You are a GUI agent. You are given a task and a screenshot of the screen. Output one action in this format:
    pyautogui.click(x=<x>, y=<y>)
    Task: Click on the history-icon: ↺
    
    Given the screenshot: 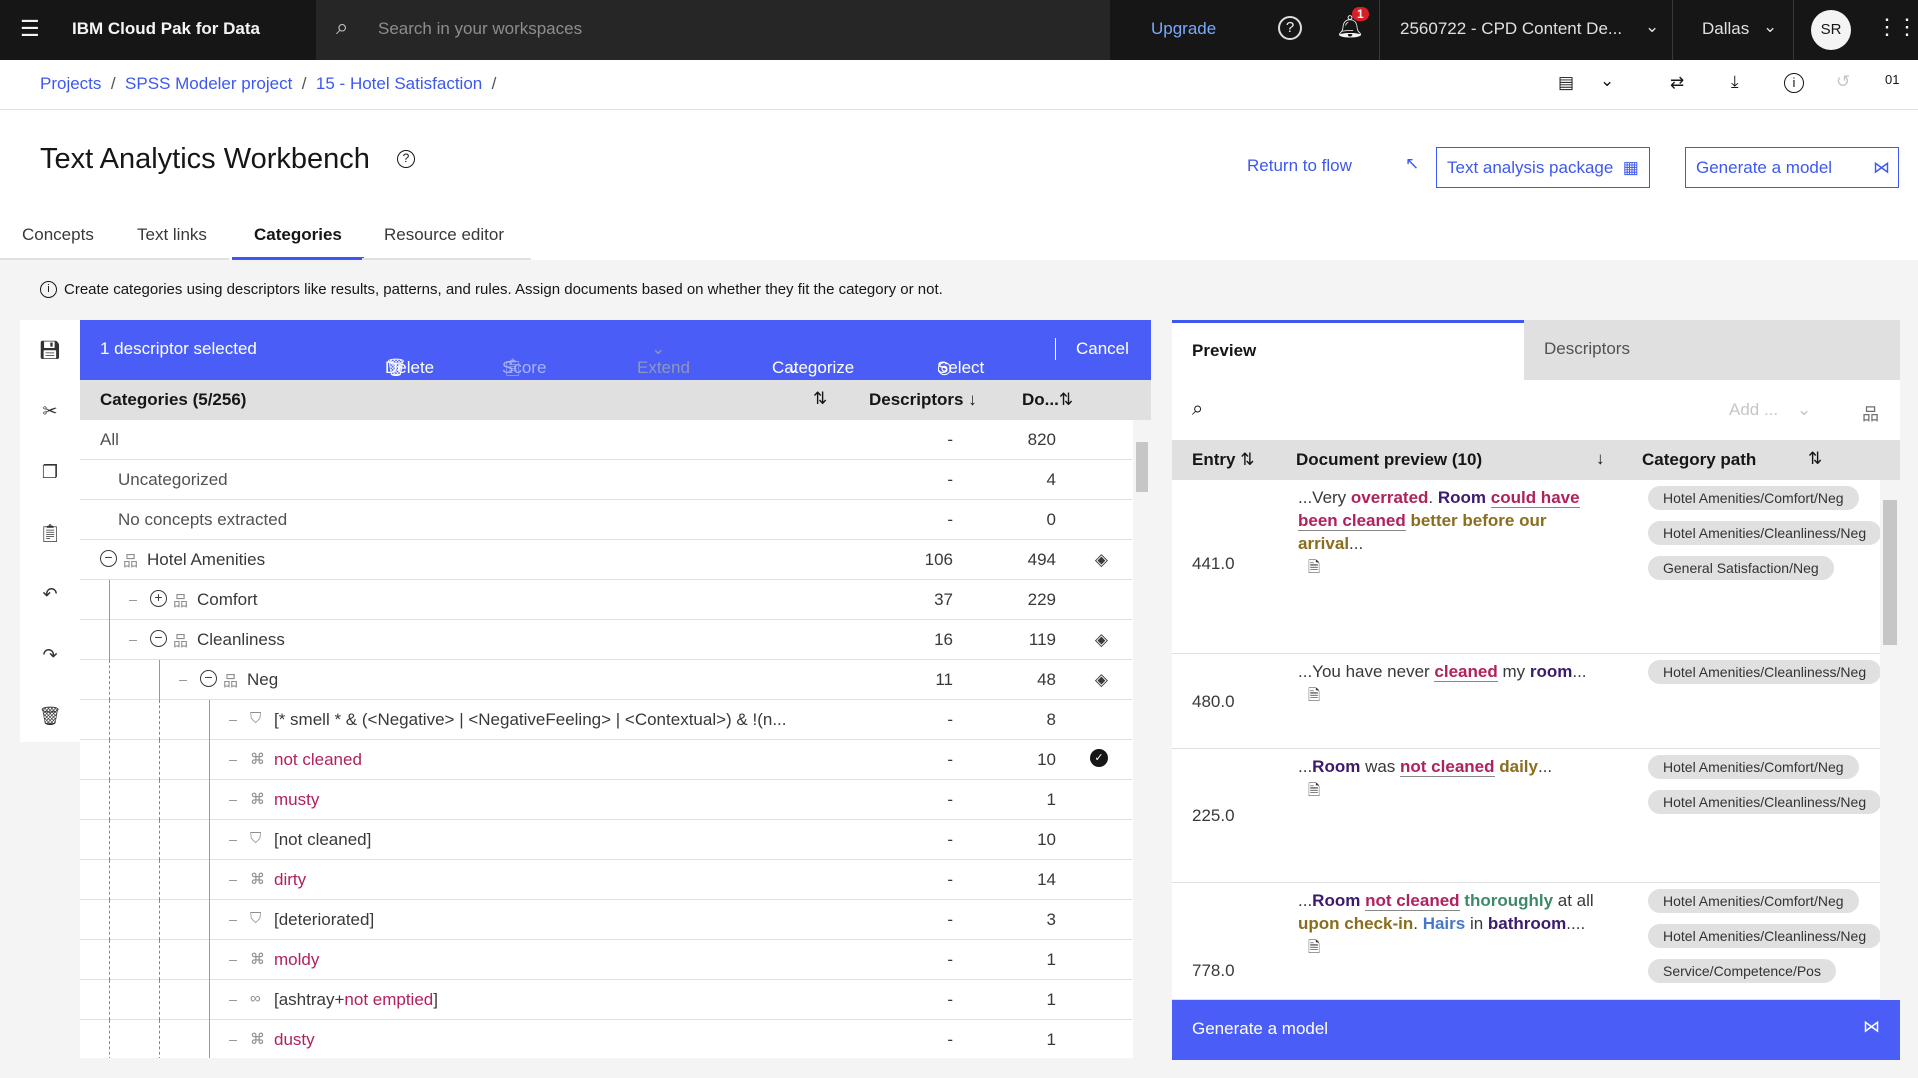 What is the action you would take?
    pyautogui.click(x=1843, y=82)
    